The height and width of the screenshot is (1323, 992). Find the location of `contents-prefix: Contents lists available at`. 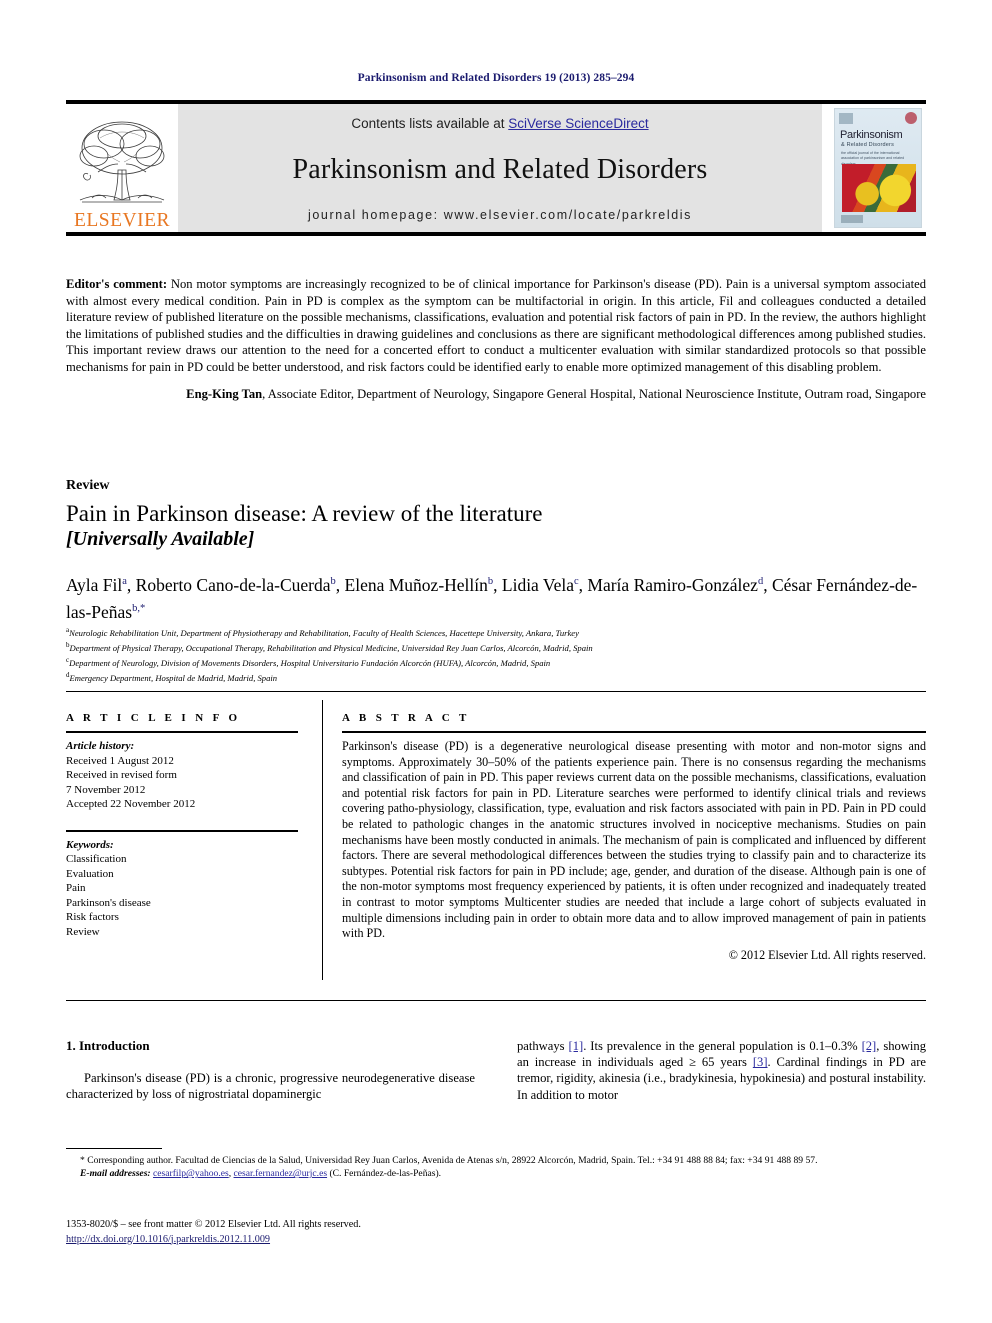

contents-prefix: Contents lists available at is located at coordinates (430, 123).